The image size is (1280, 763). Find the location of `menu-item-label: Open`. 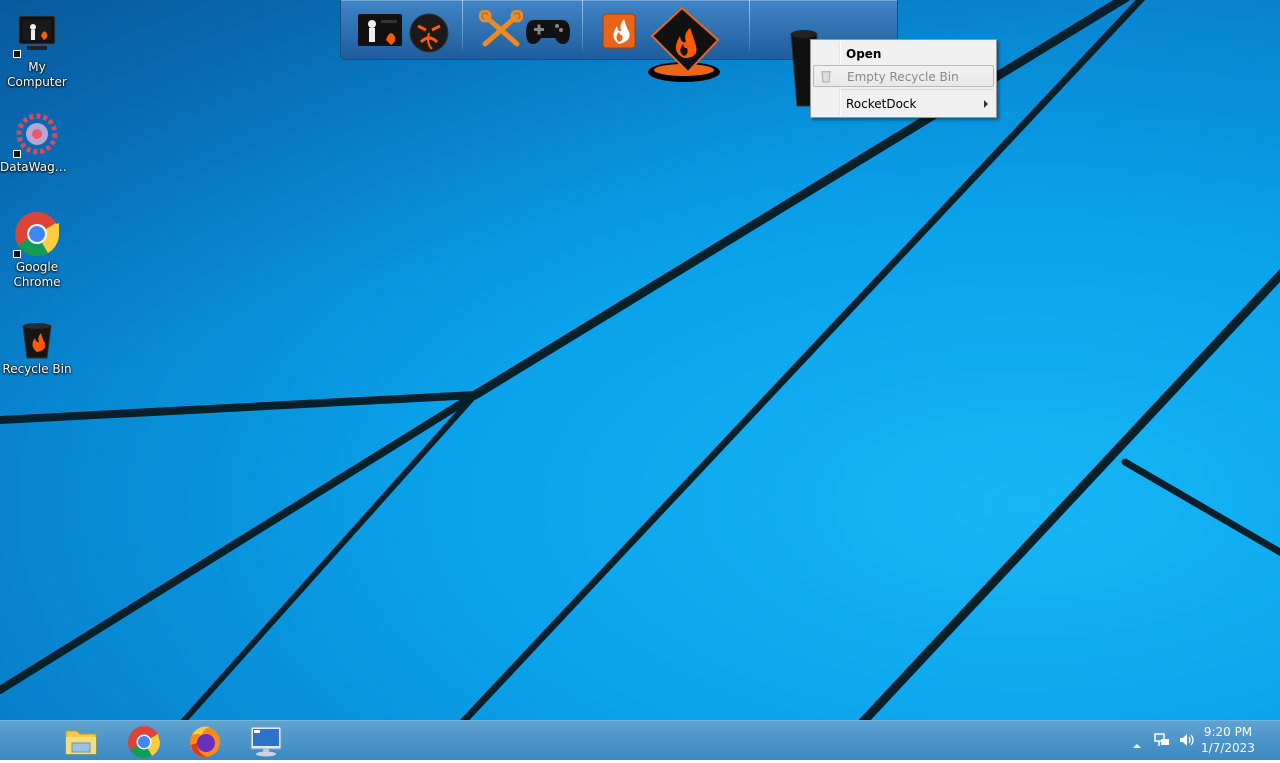

menu-item-label: Open is located at coordinates (864, 54).